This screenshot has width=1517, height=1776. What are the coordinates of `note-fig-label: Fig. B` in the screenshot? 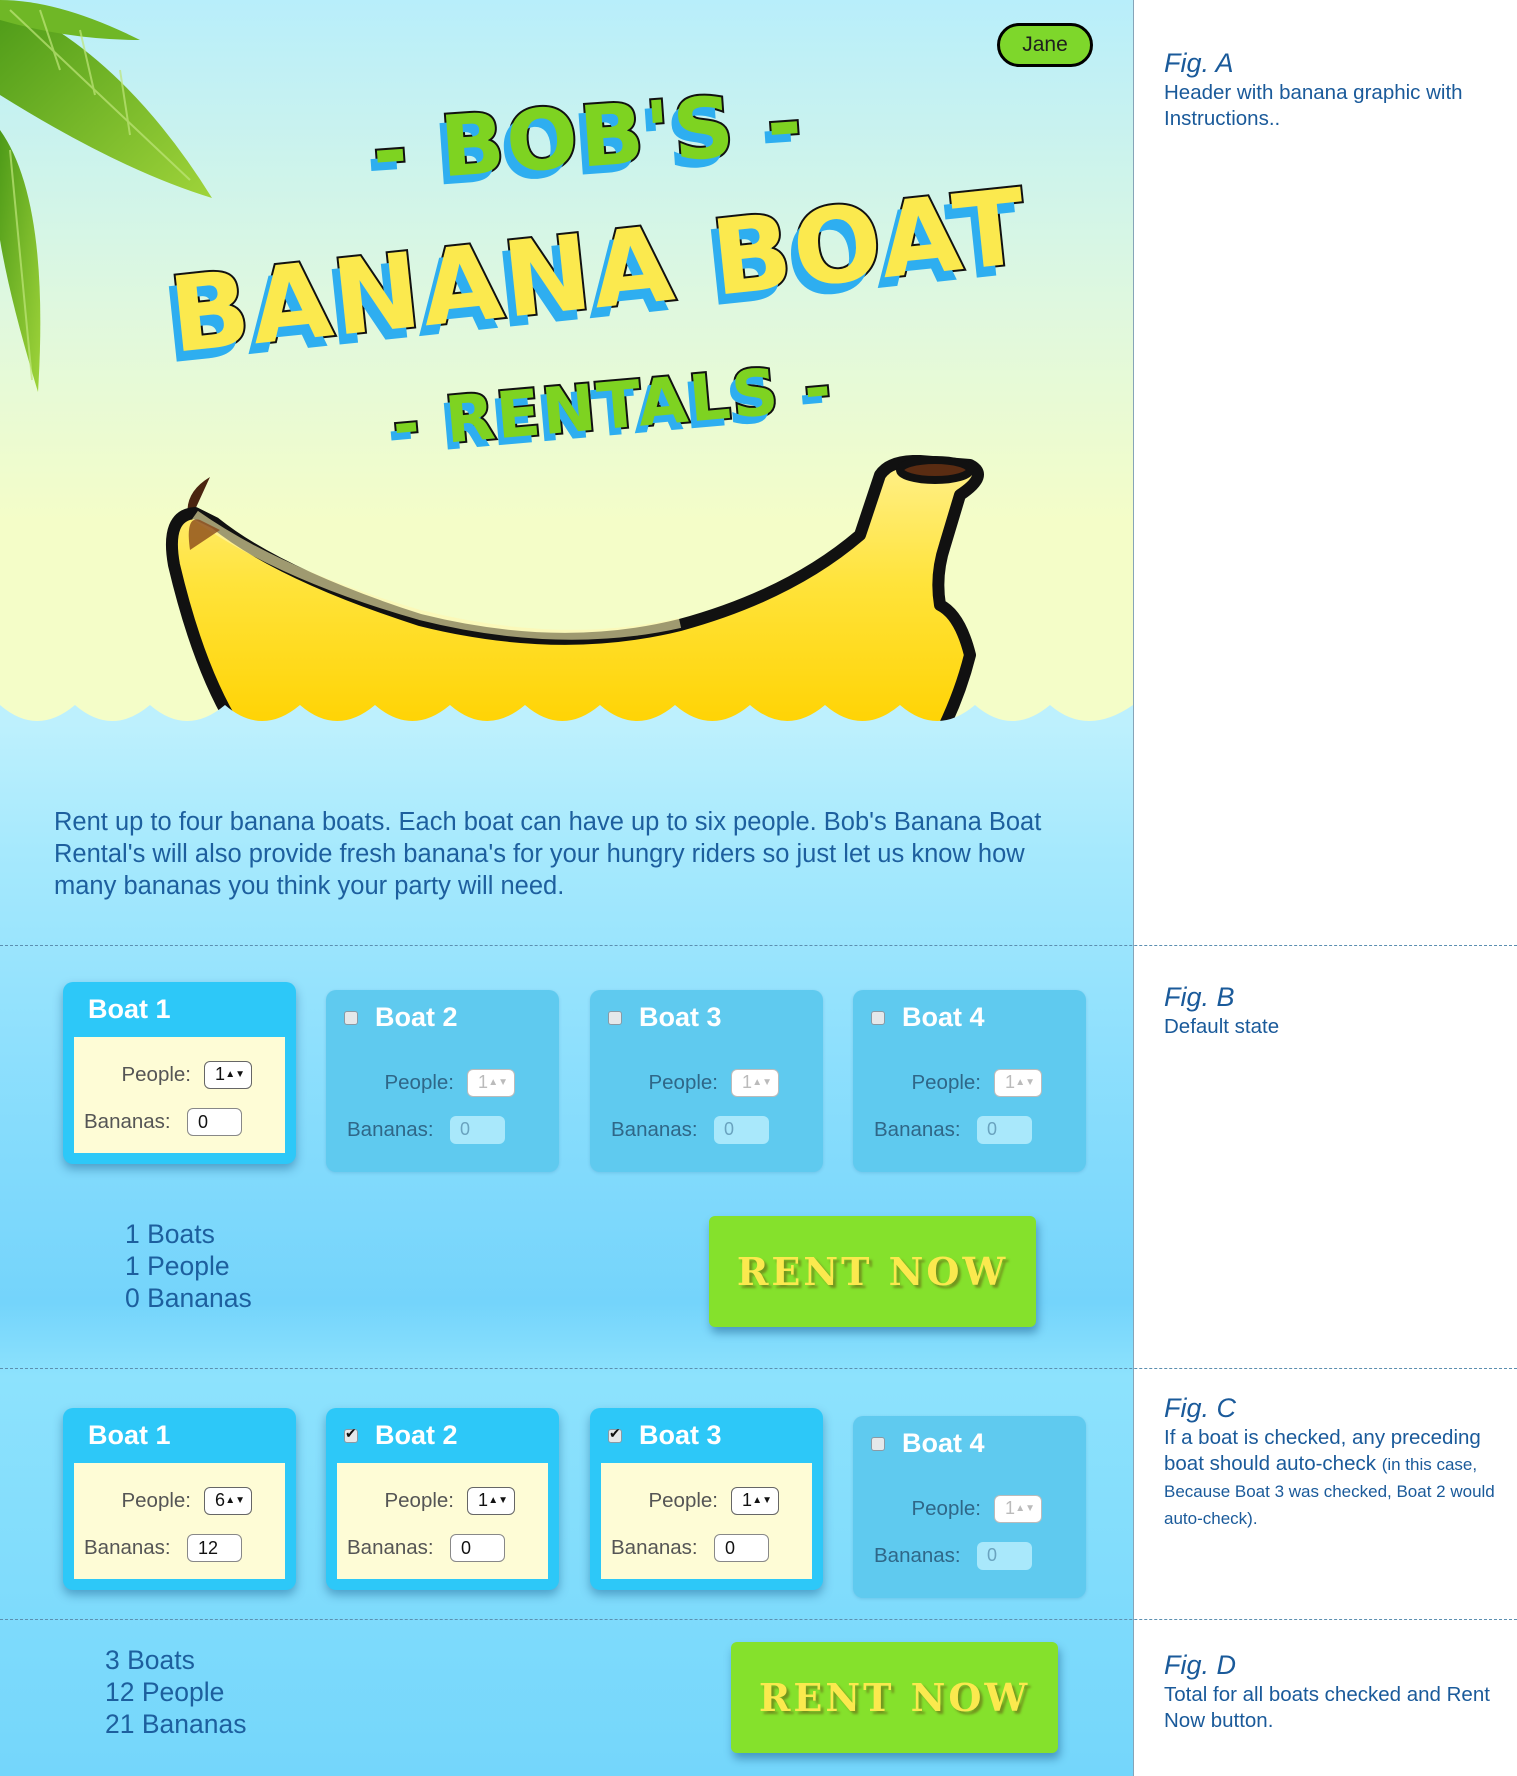 It's located at (1199, 997).